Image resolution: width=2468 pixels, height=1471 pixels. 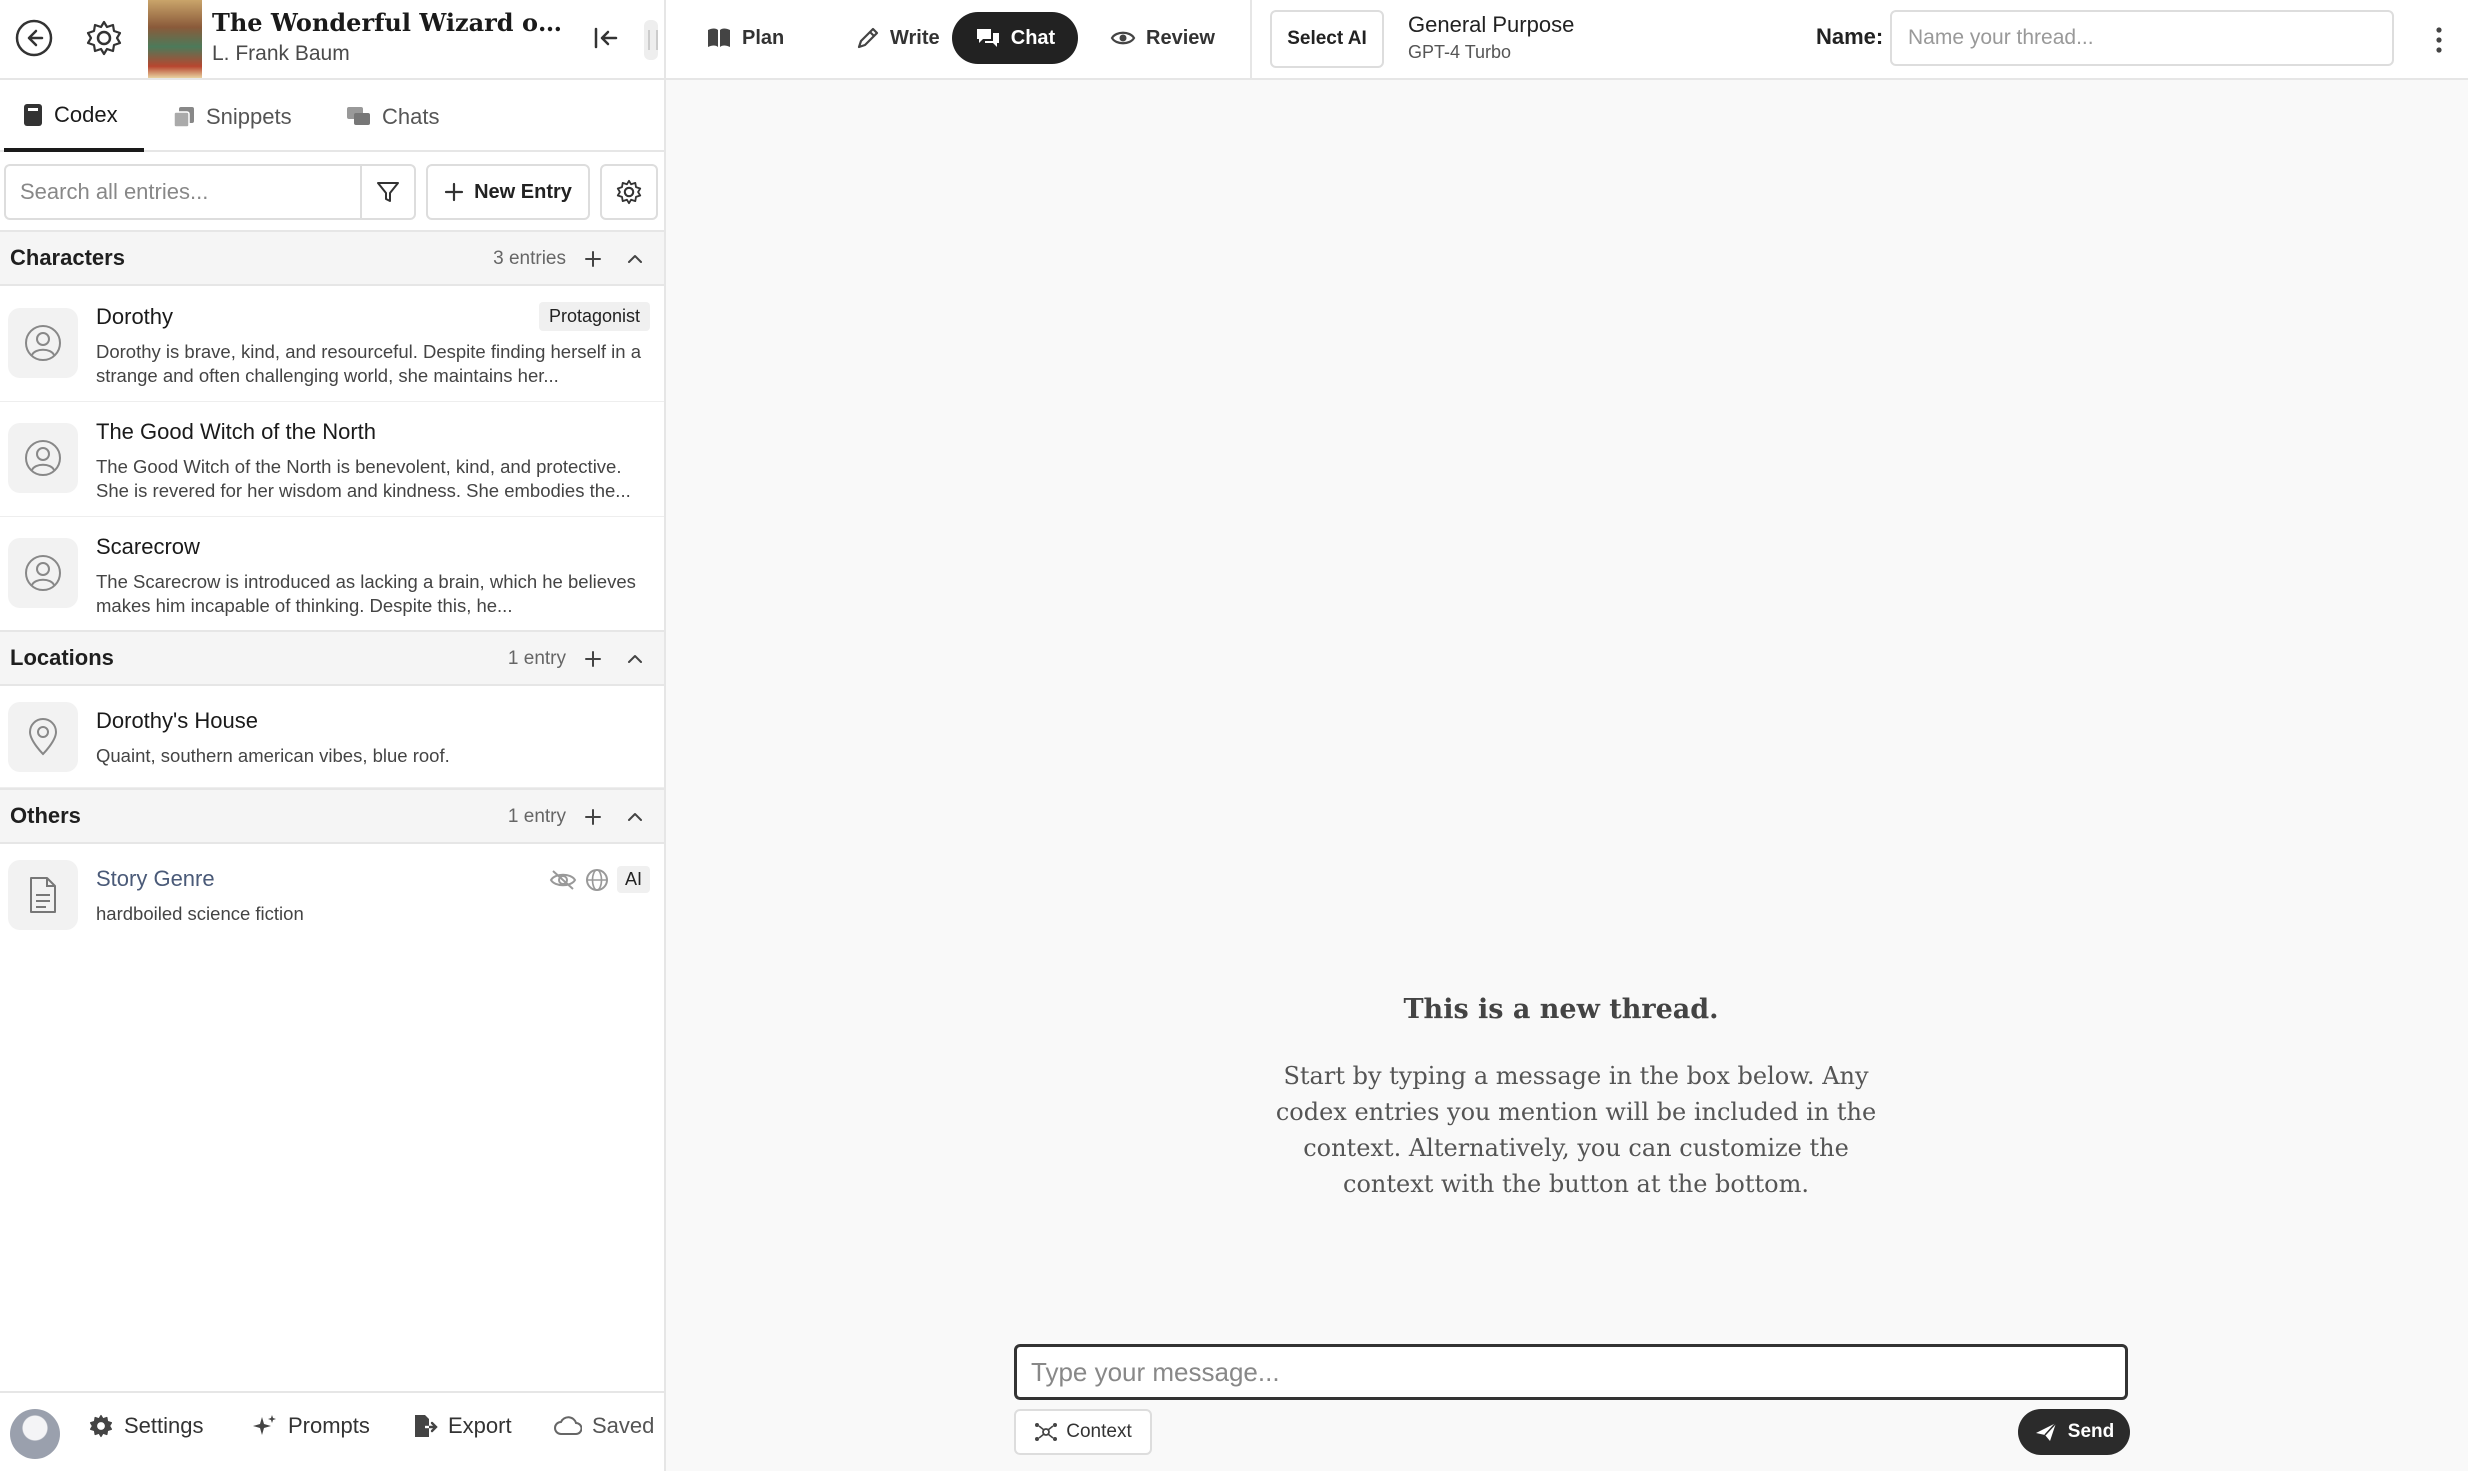 What do you see at coordinates (1850, 36) in the screenshot?
I see `thread-name-label: Name:` at bounding box center [1850, 36].